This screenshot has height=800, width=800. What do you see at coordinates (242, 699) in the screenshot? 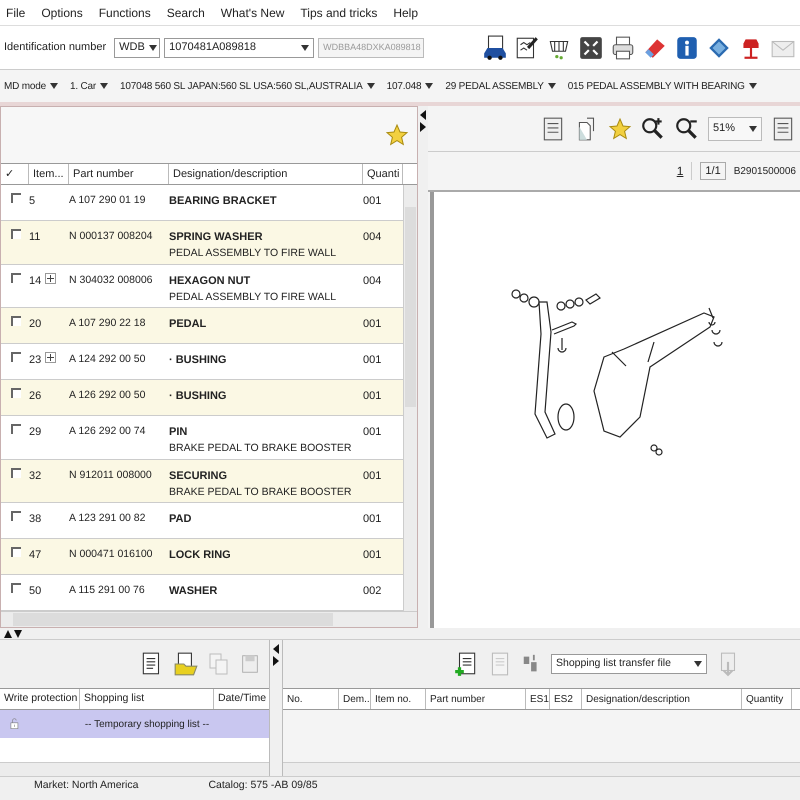
I see `column-header: Date/Time` at bounding box center [242, 699].